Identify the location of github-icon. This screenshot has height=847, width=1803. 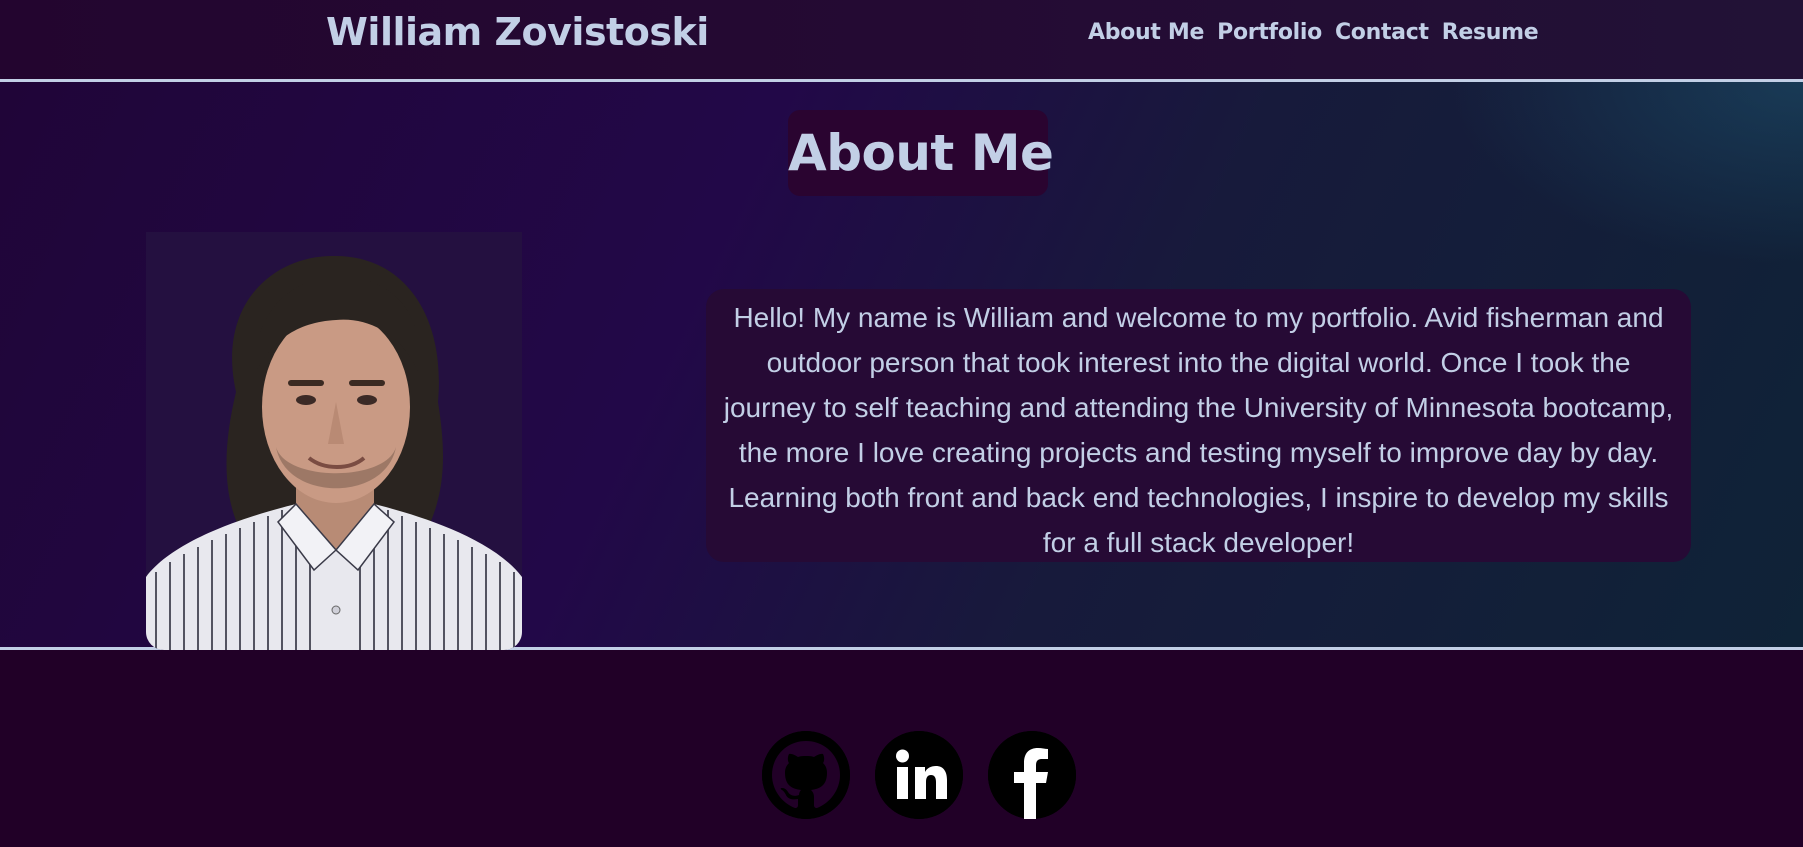
(806, 775).